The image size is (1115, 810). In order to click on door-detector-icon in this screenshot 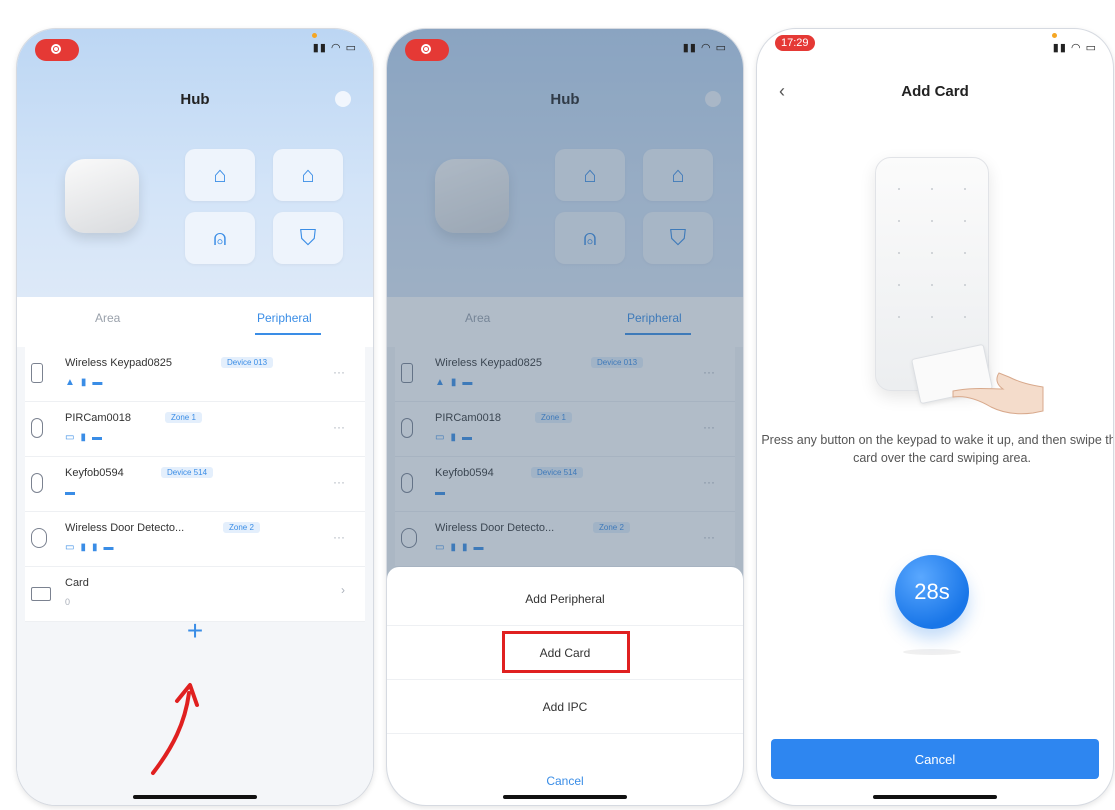, I will do `click(39, 538)`.